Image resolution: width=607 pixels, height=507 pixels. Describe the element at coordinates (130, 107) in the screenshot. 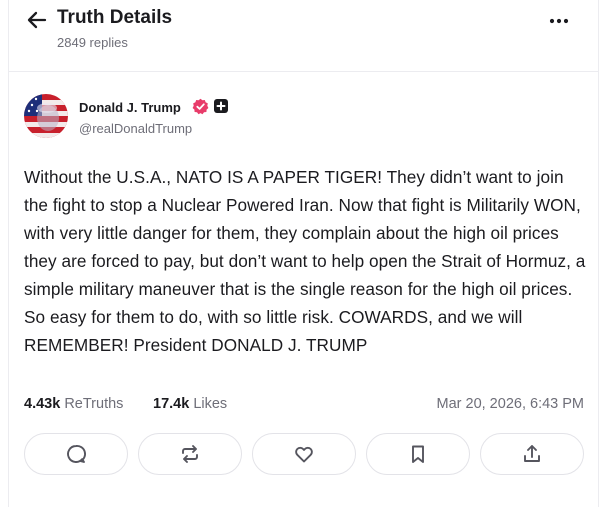

I see `author-name: Donald J. Trump` at that location.